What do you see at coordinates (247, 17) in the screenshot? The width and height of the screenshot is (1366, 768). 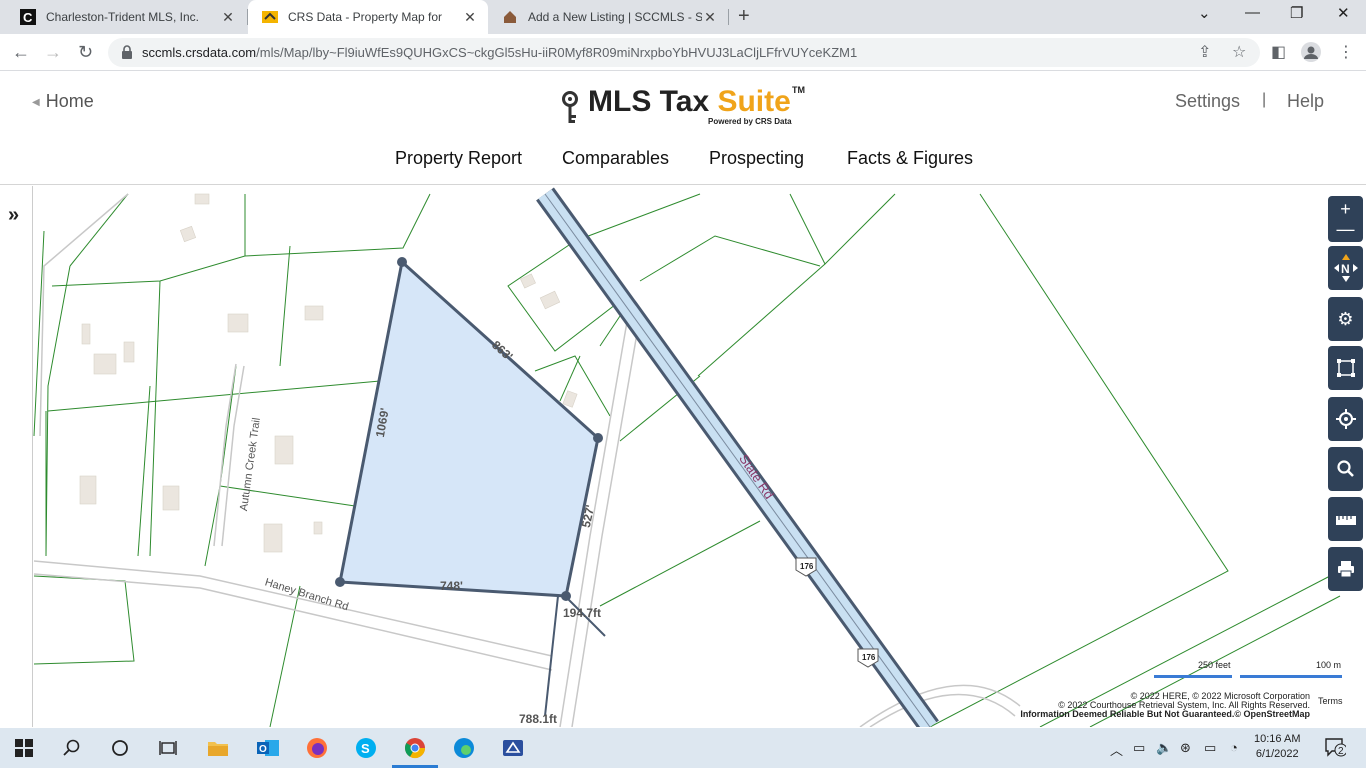 I see `tab-separator` at bounding box center [247, 17].